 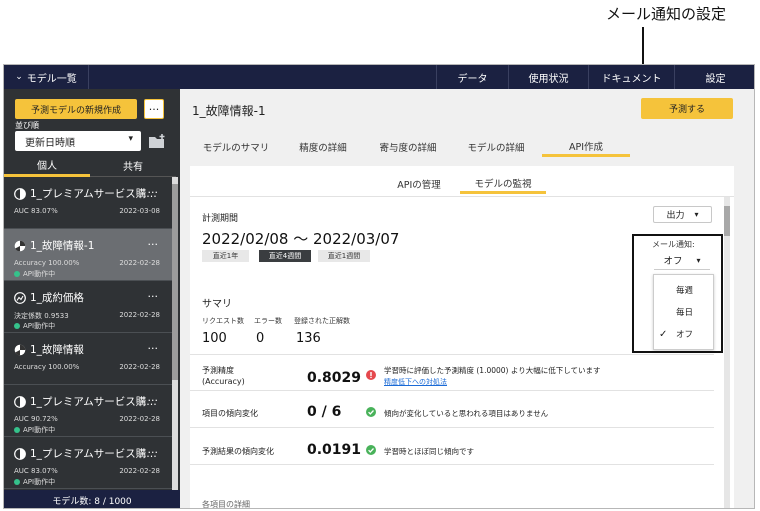 What do you see at coordinates (496, 147) in the screenshot?
I see `tab-model-detail: モデルの詳細` at bounding box center [496, 147].